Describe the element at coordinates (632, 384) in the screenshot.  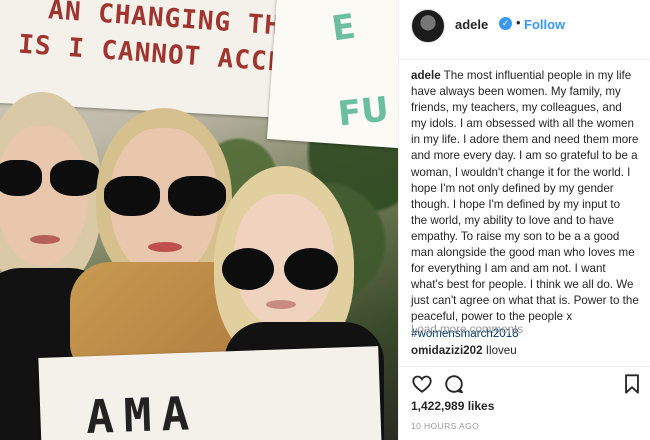
I see `bookmark-icon` at that location.